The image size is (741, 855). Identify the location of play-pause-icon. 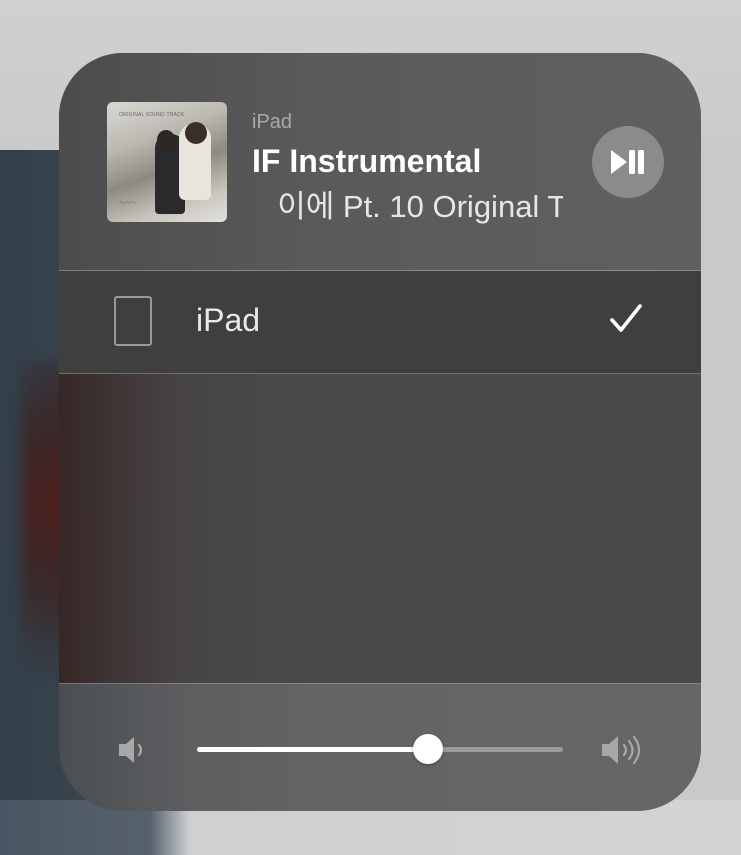
(627, 162).